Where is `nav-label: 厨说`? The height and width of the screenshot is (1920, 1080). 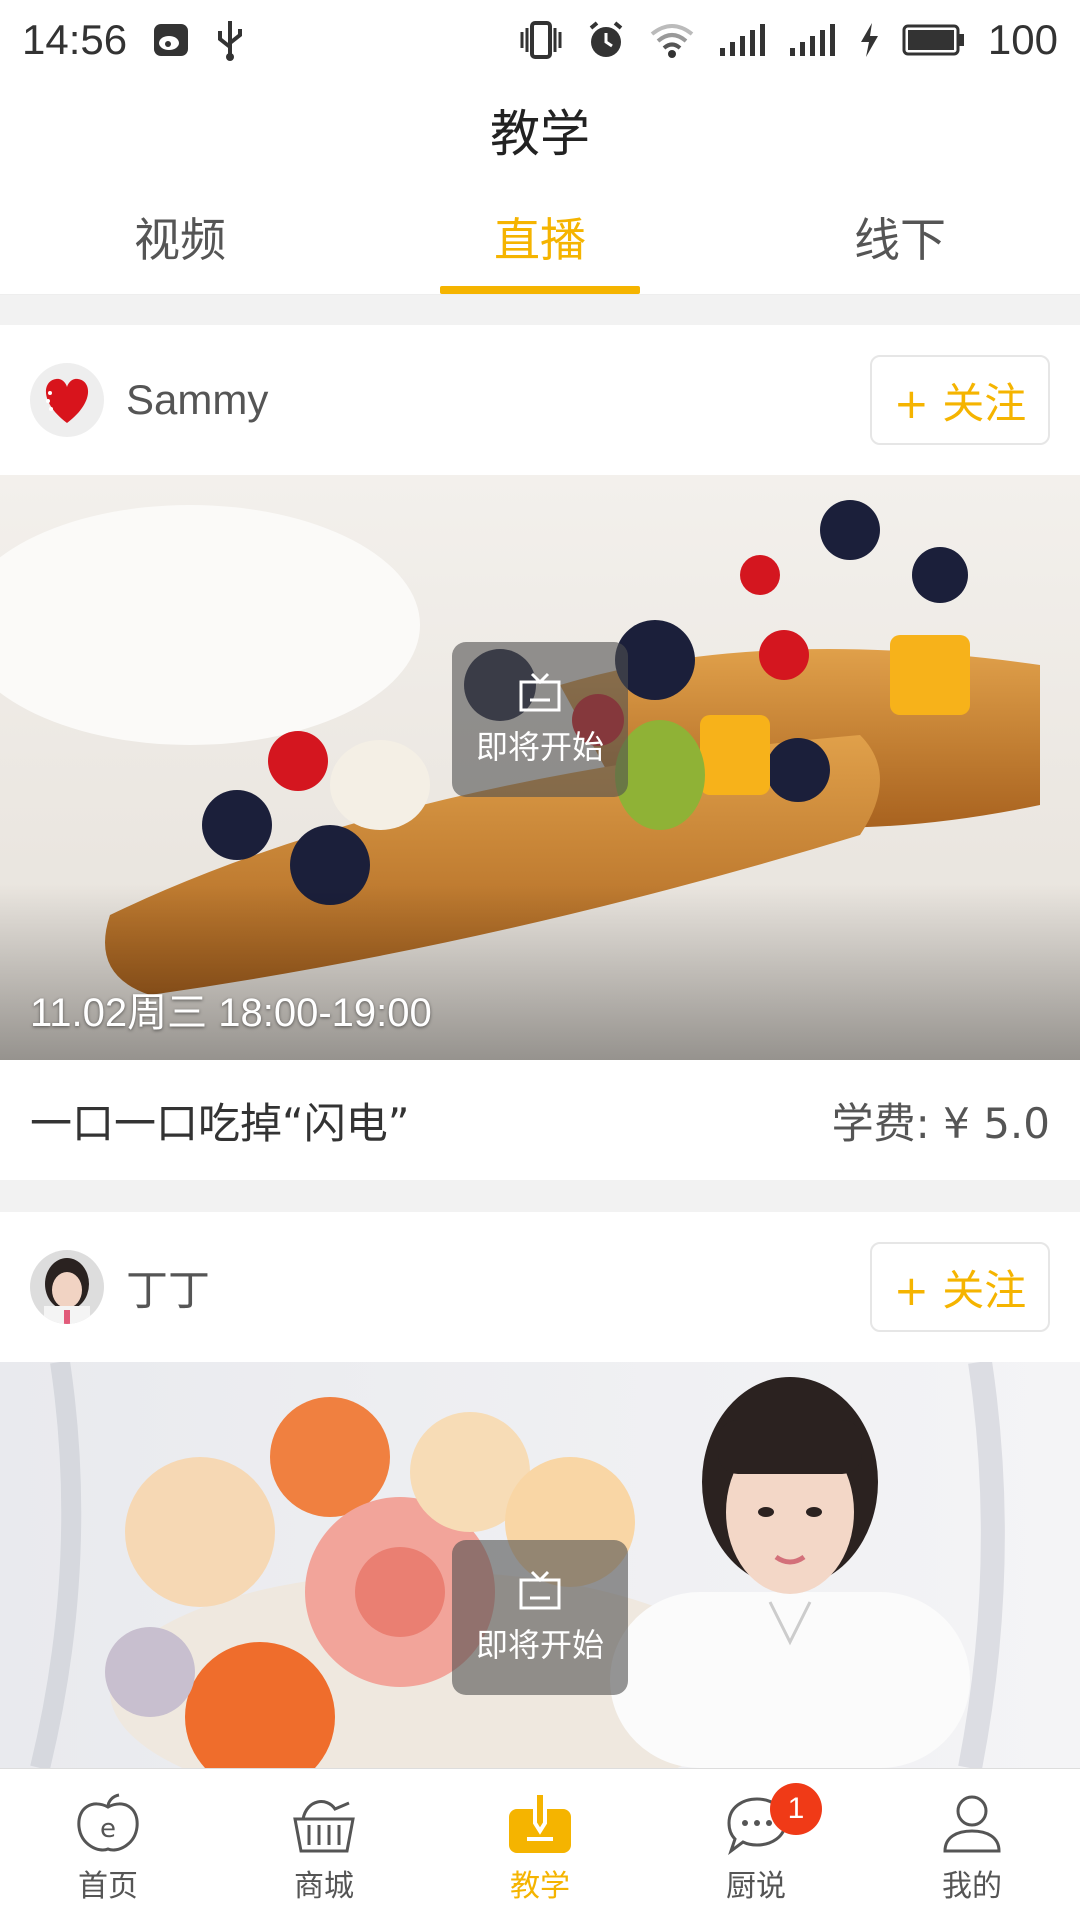 nav-label: 厨说 is located at coordinates (756, 1886).